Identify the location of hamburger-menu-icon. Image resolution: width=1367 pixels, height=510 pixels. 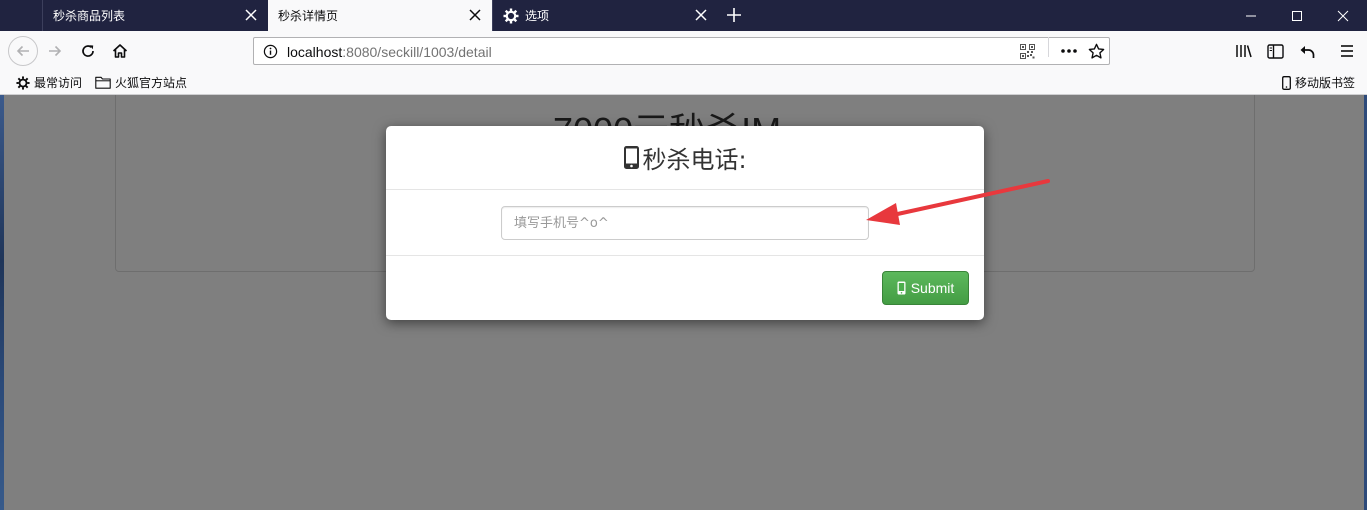
(1347, 51).